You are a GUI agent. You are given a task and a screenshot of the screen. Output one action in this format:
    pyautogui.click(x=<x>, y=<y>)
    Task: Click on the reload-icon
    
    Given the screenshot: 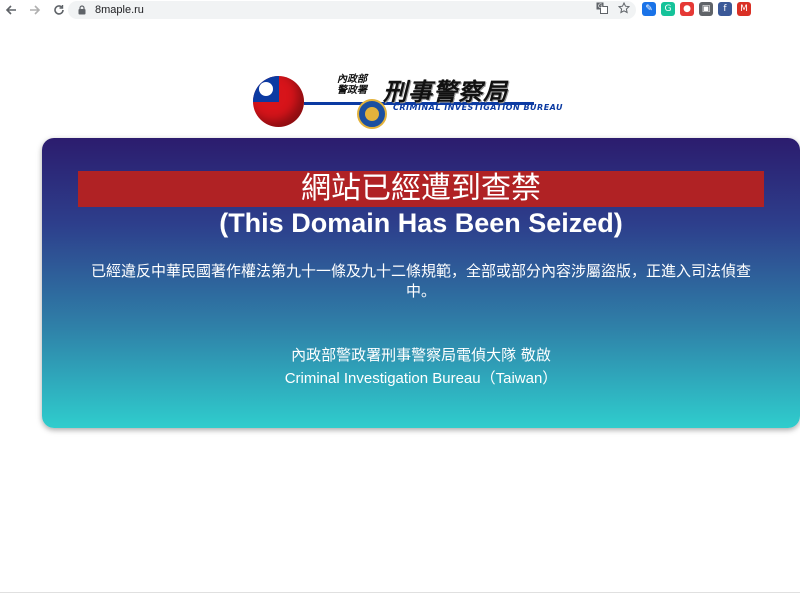 What is the action you would take?
    pyautogui.click(x=59, y=10)
    